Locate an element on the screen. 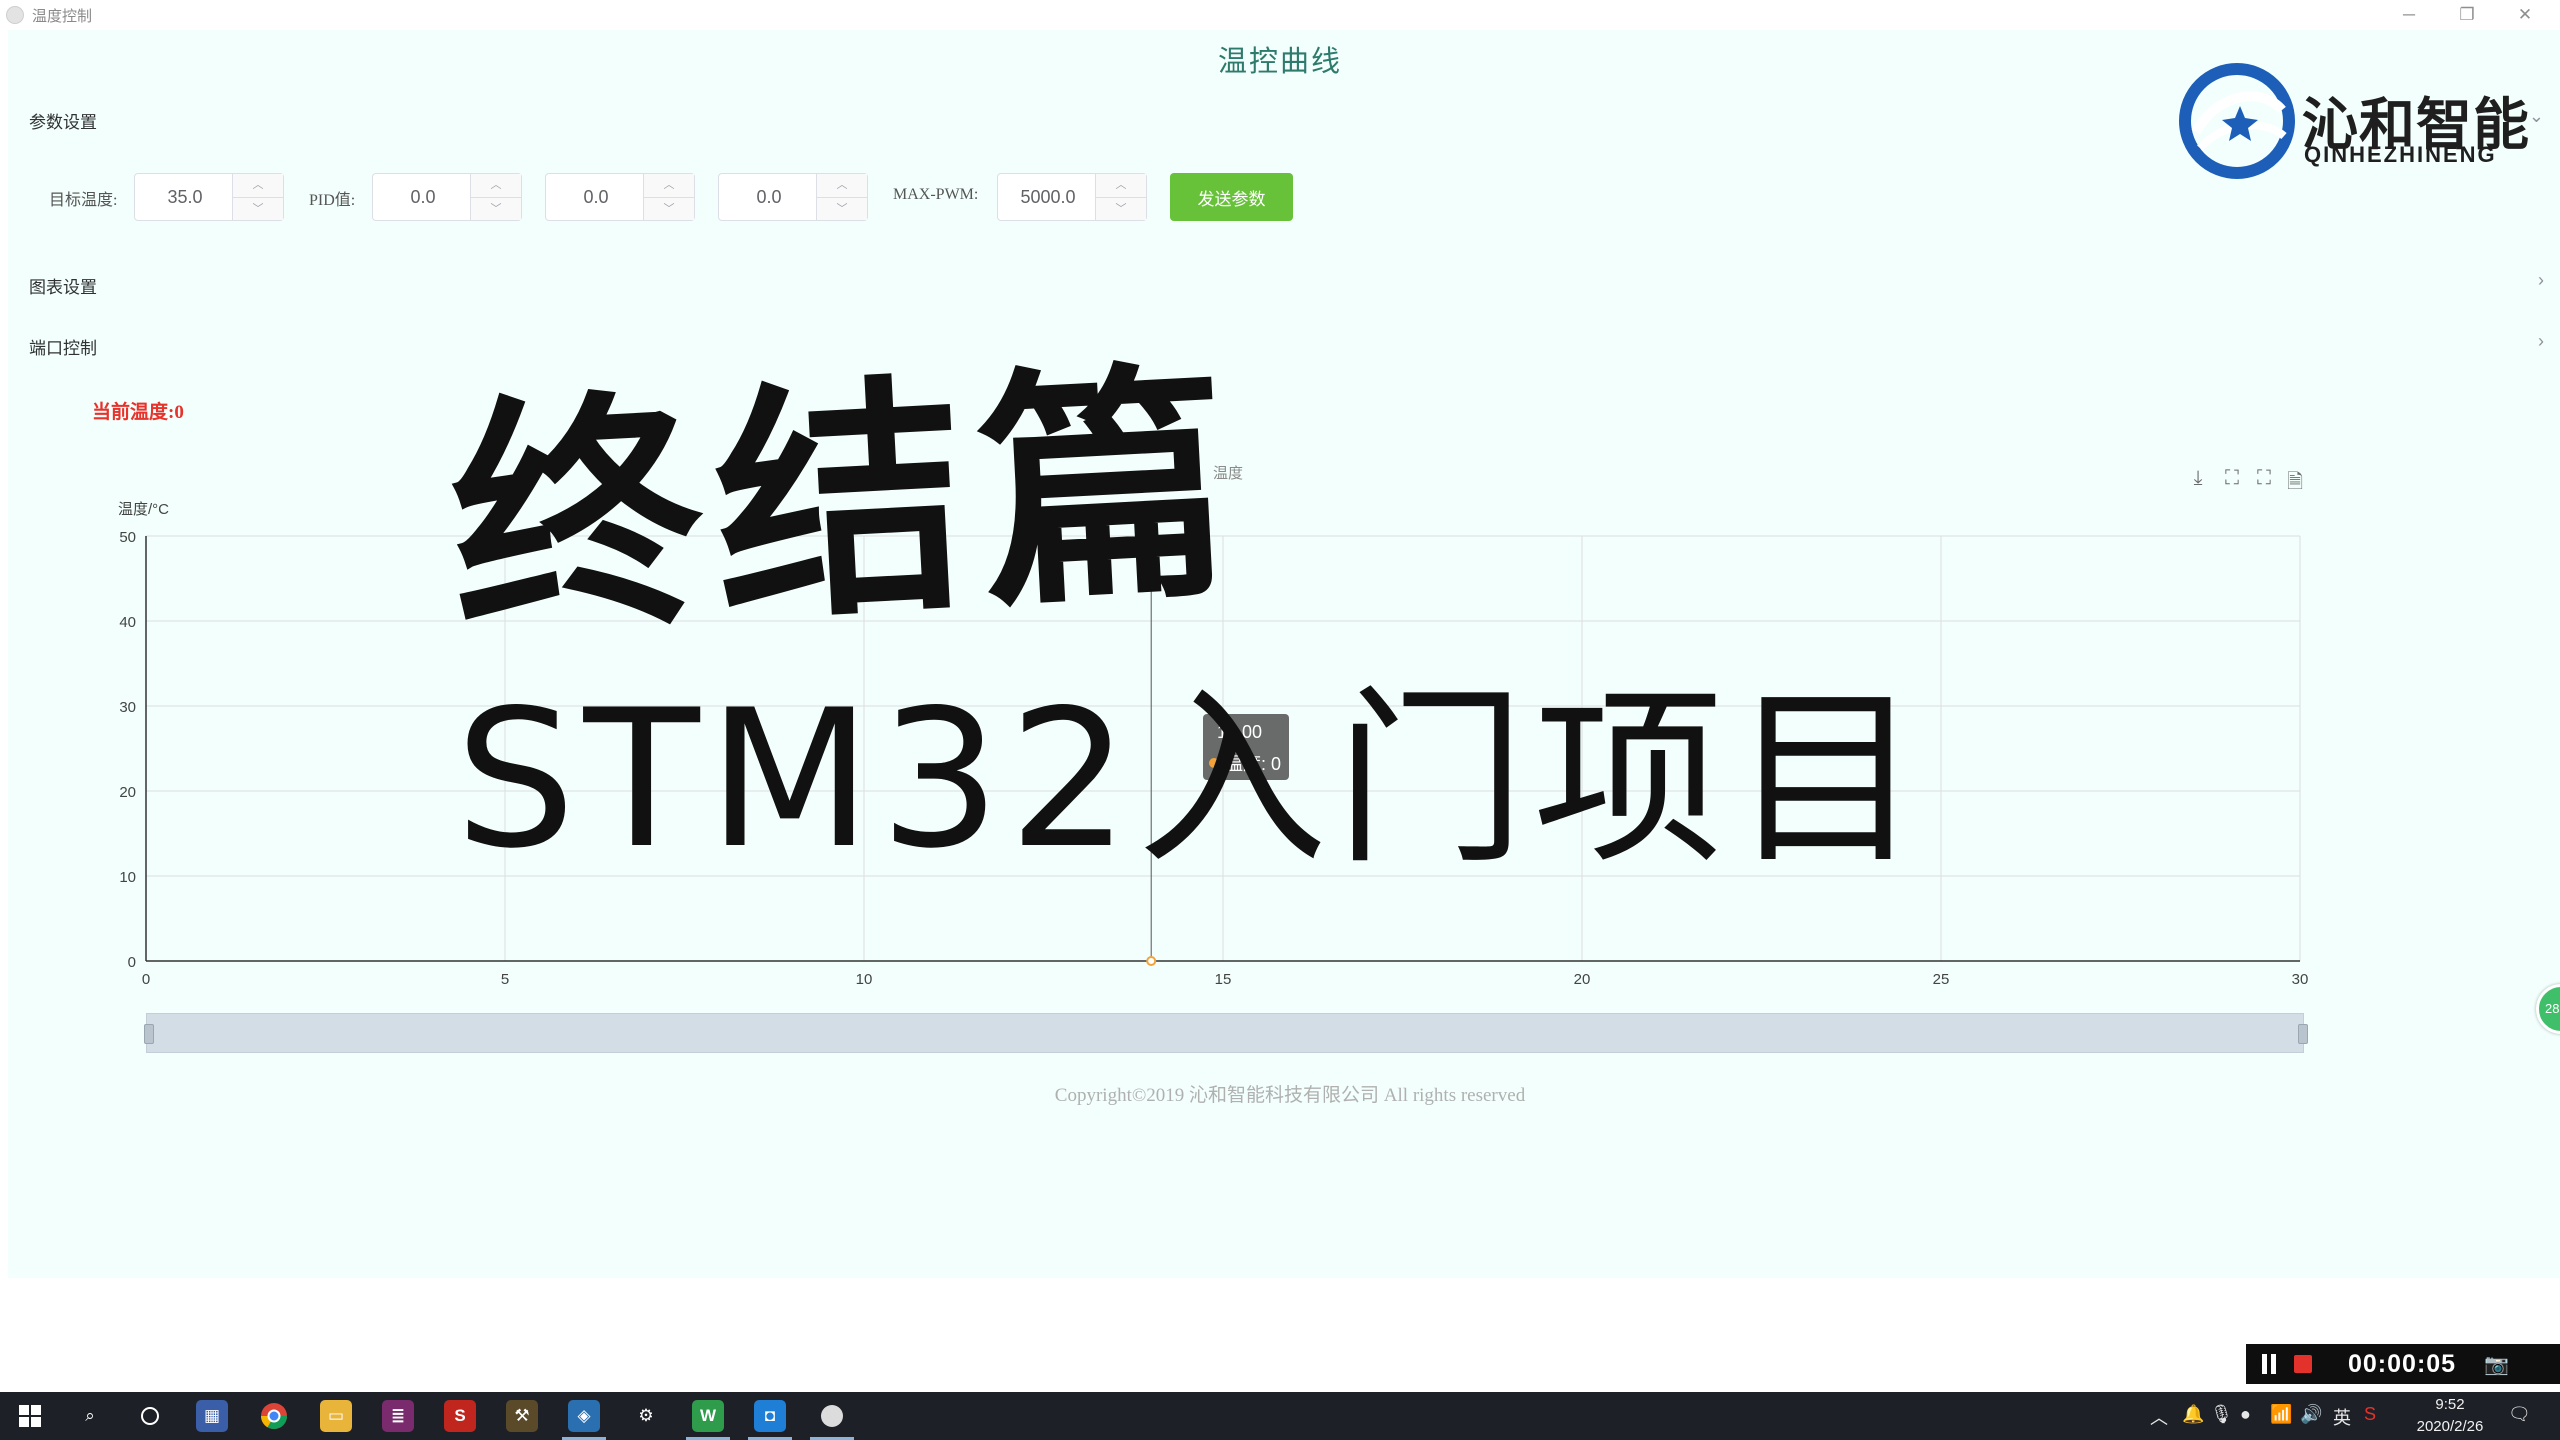 The height and width of the screenshot is (1440, 2560). tooltip-series: 温度: 0 is located at coordinates (1245, 763).